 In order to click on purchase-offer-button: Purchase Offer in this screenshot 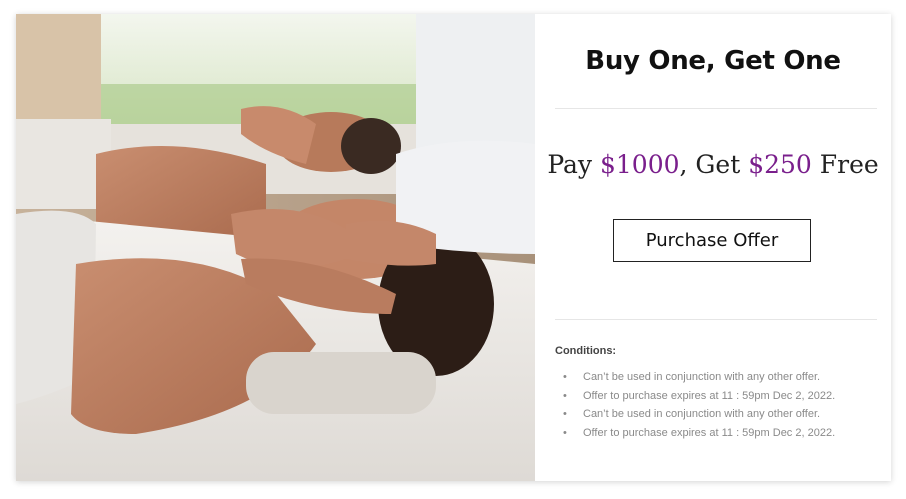, I will do `click(712, 240)`.